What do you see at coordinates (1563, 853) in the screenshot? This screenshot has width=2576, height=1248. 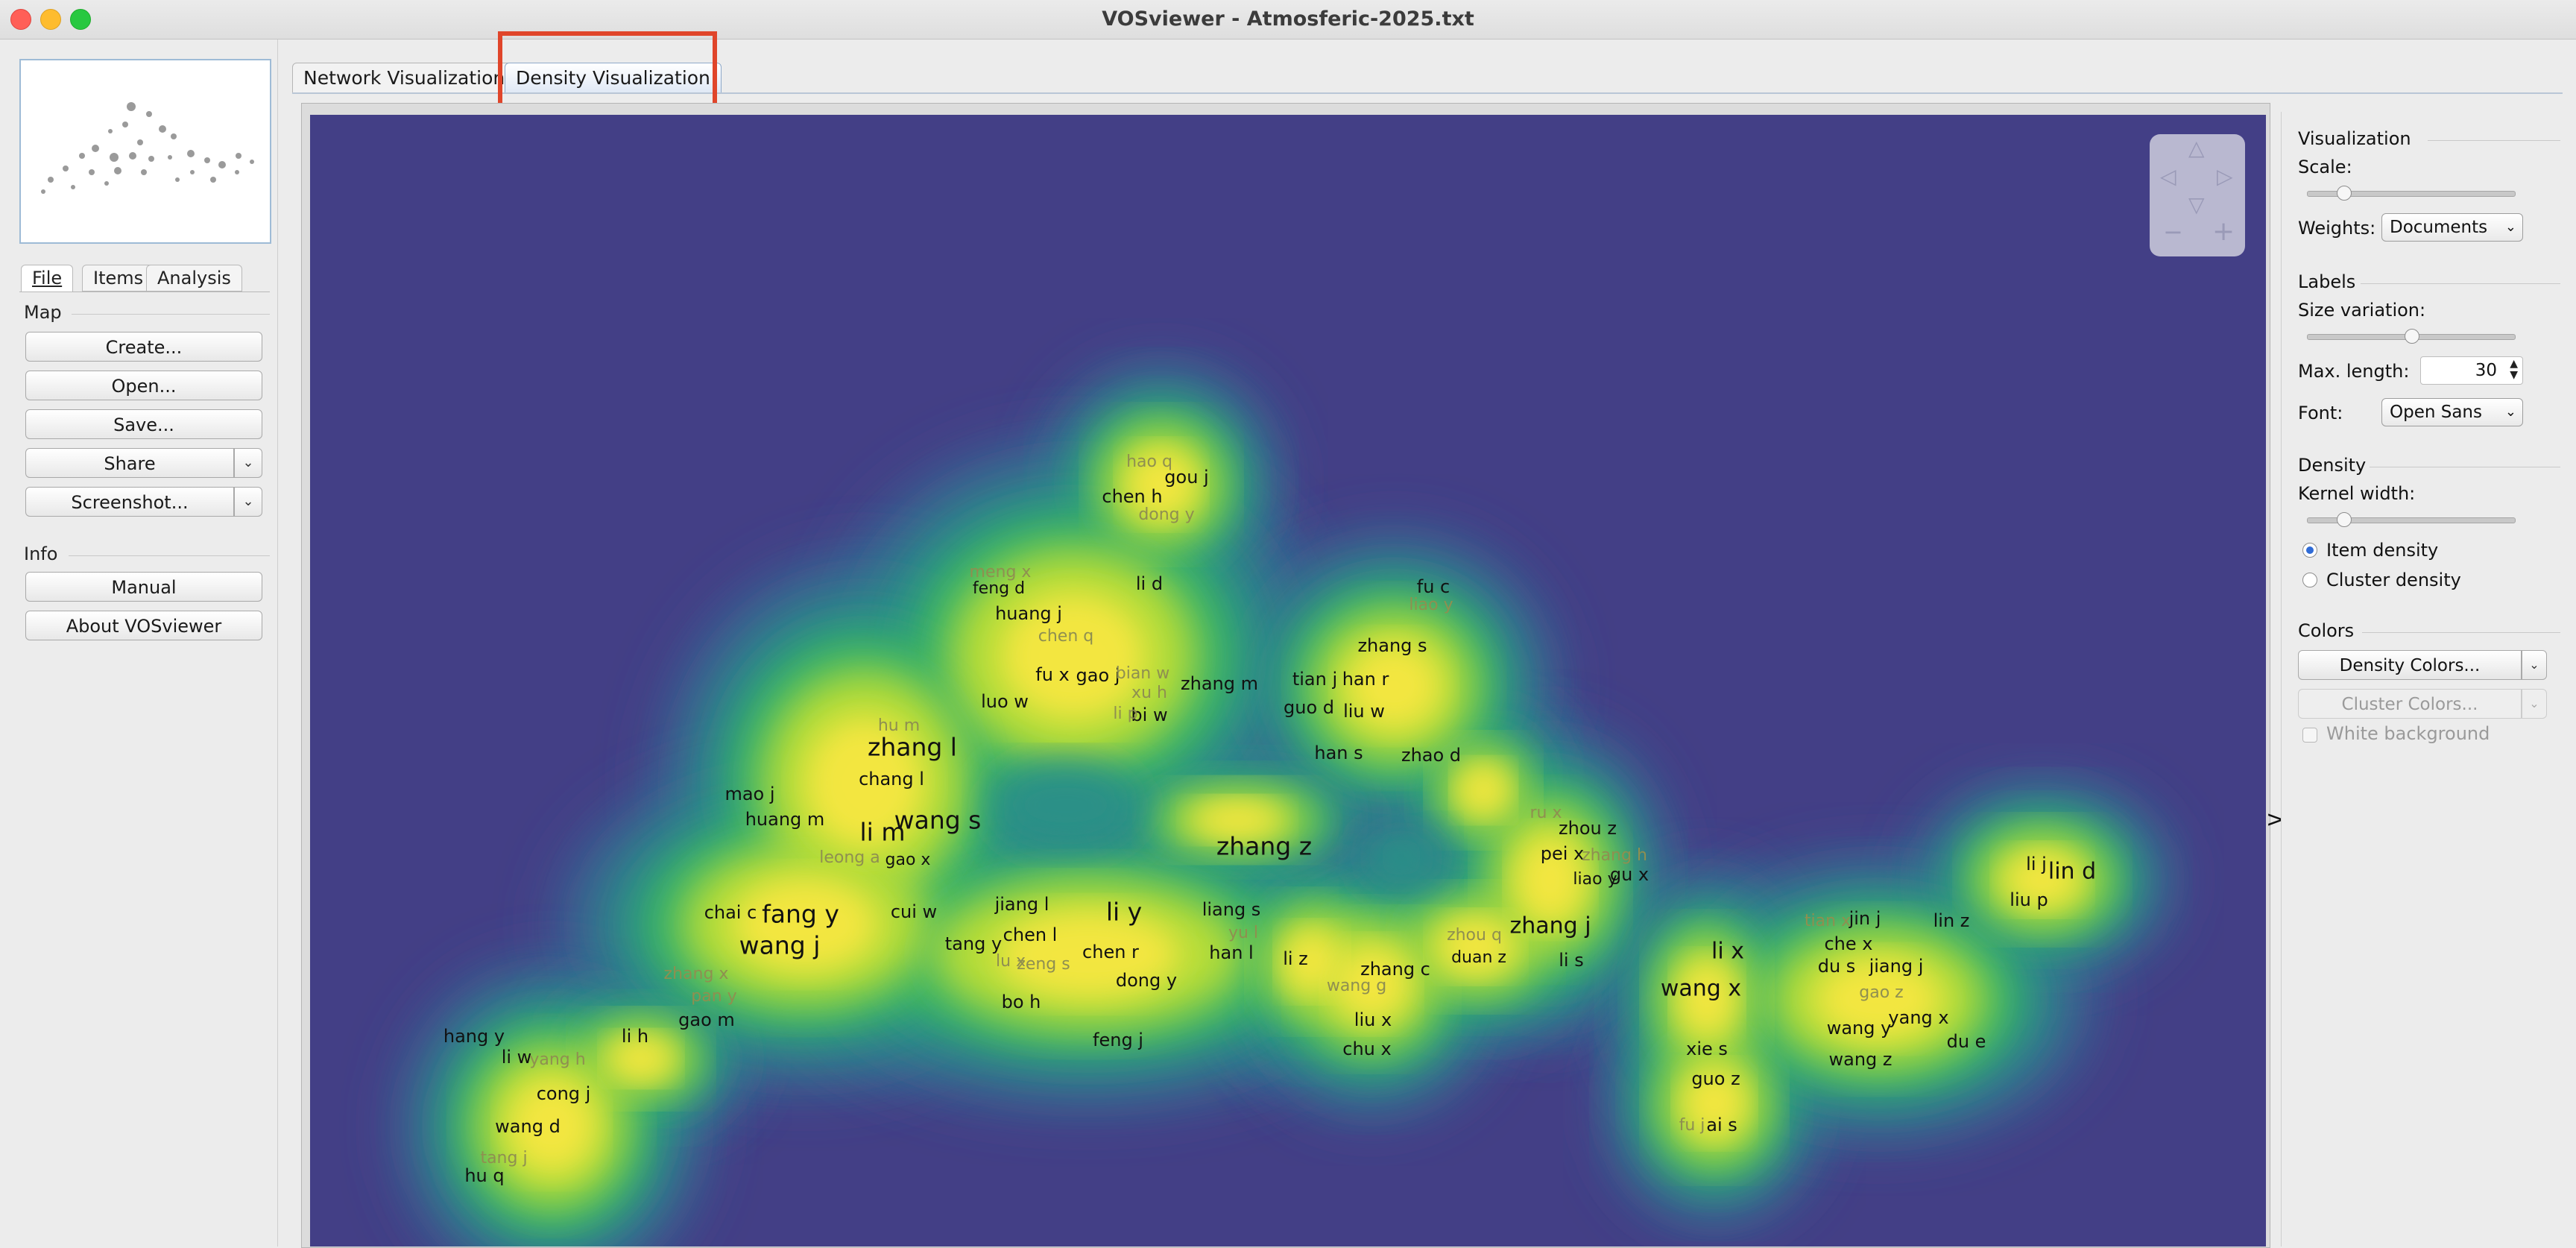 I see `author-label: pei x` at bounding box center [1563, 853].